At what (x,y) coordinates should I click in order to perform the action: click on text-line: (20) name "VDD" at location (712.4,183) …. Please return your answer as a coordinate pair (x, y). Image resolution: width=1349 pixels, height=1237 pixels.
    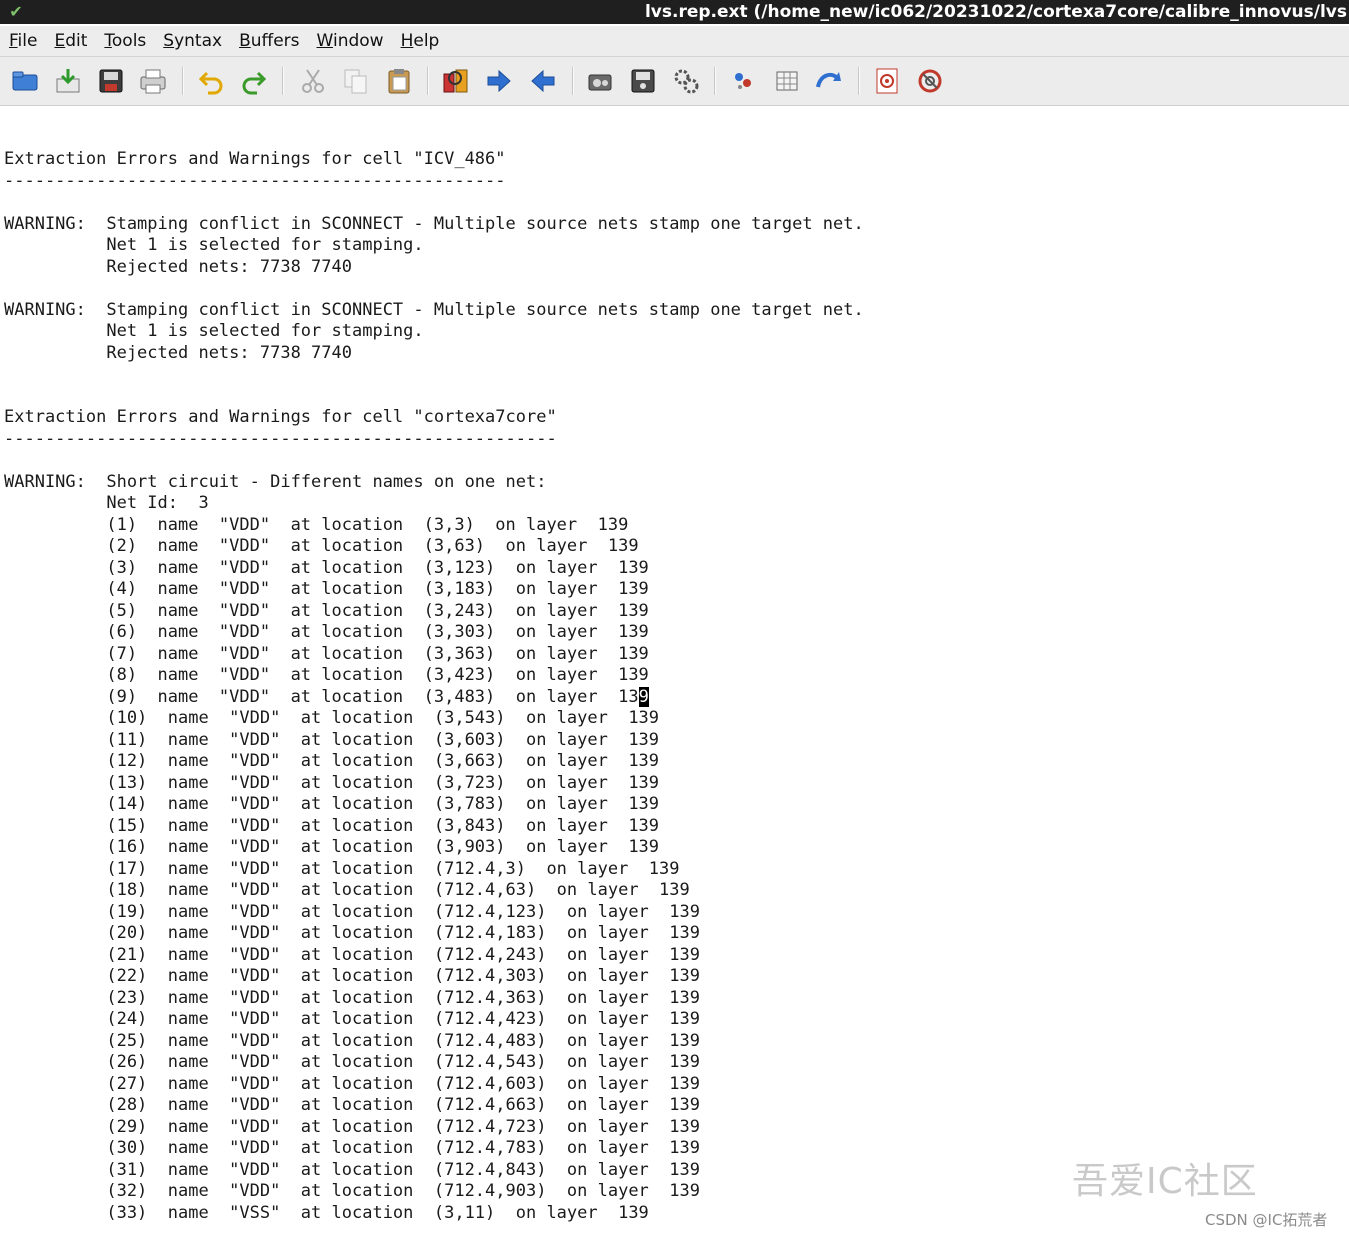
    Looking at the image, I should click on (352, 933).